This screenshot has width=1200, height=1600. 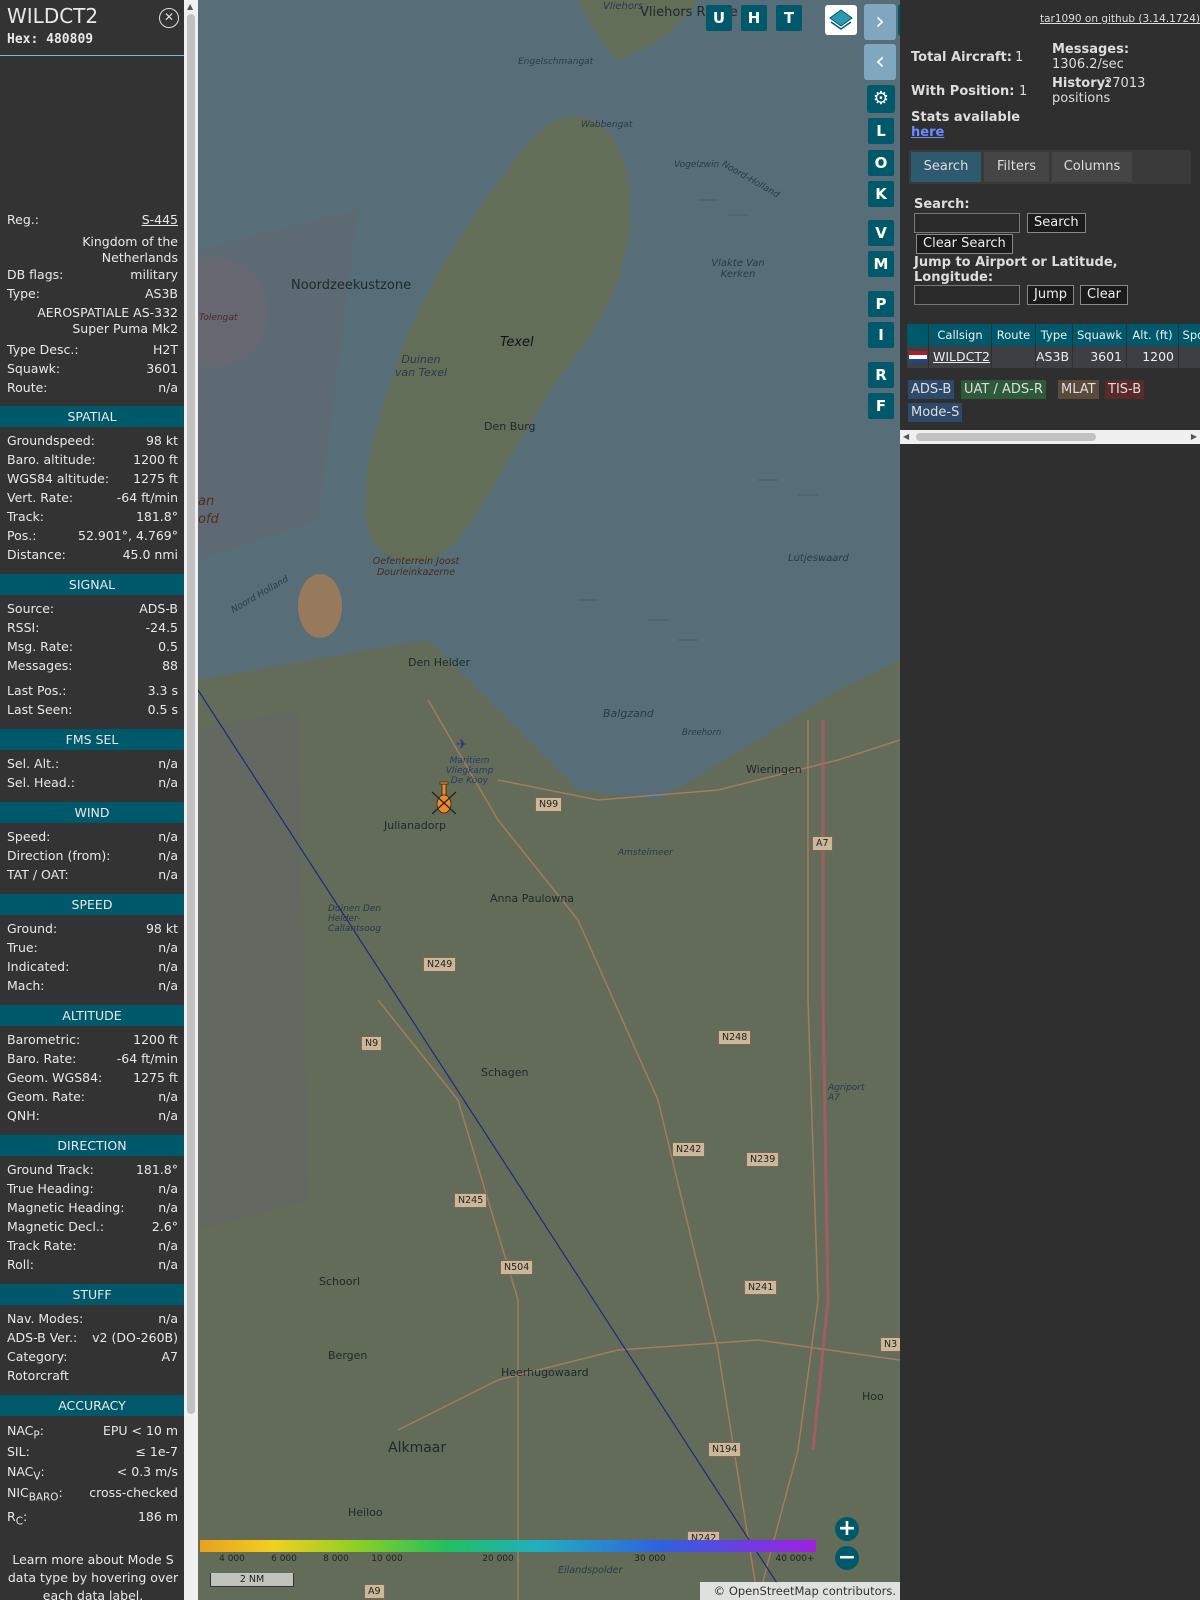 I want to click on table-header-route: Route, so click(x=1014, y=335).